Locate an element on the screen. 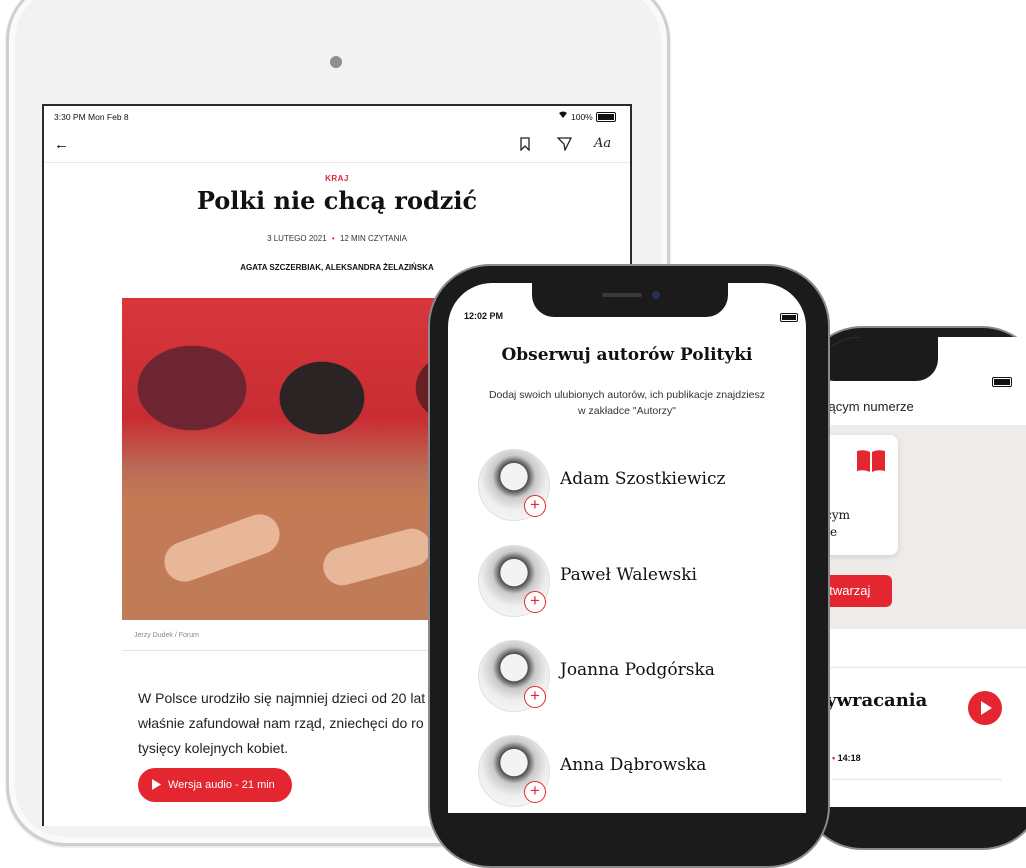  book-icon is located at coordinates (871, 463).